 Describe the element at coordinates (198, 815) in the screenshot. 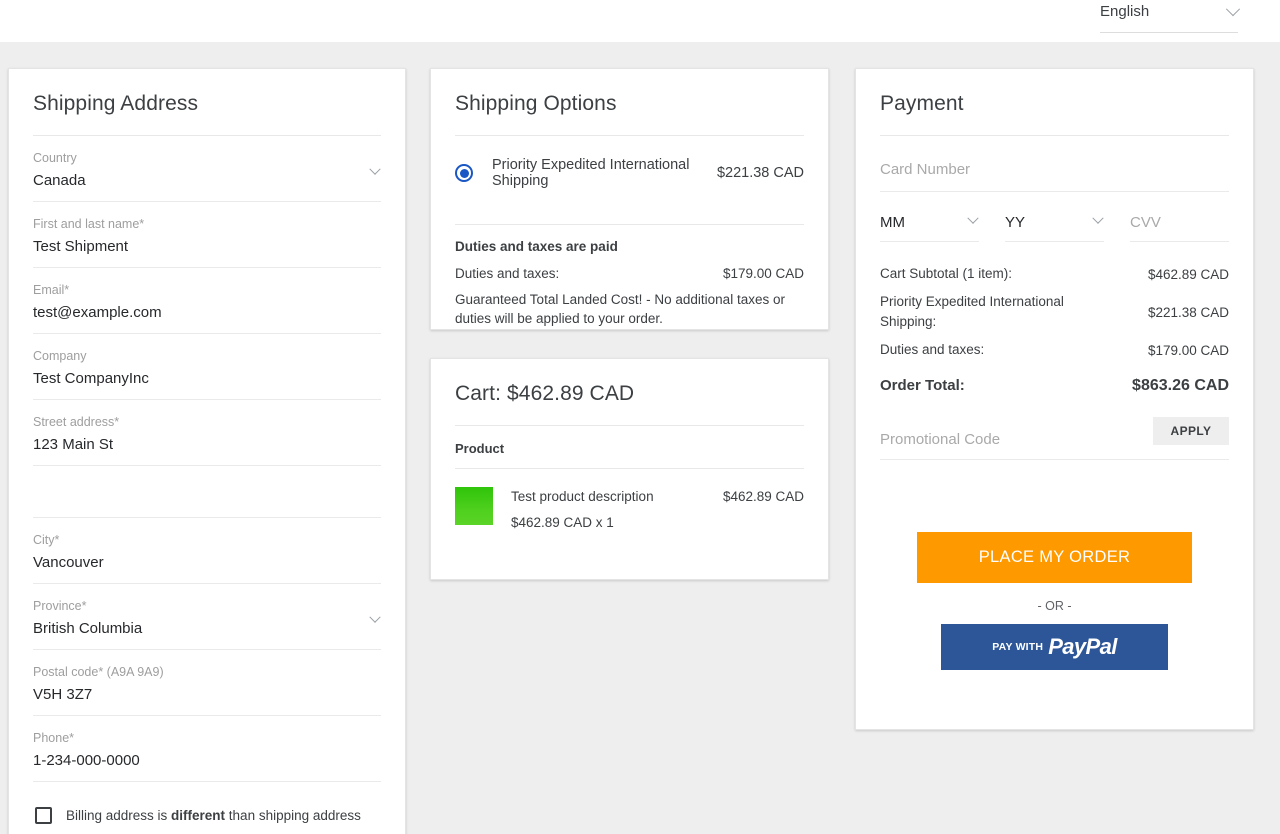

I see `billing-text-bold: different` at that location.